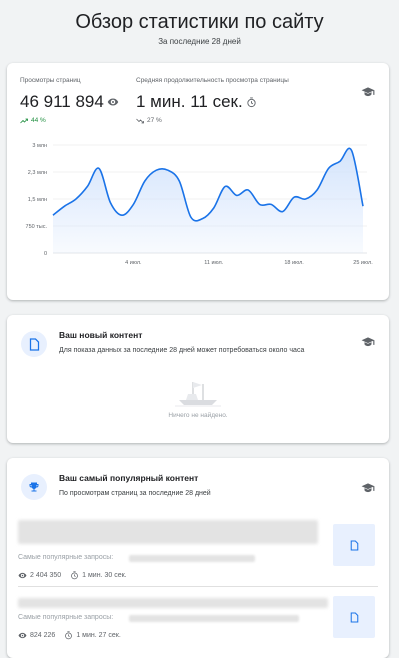 The image size is (399, 658). What do you see at coordinates (37, 173) in the screenshot?
I see `y-tick-label: 2,3 млн` at bounding box center [37, 173].